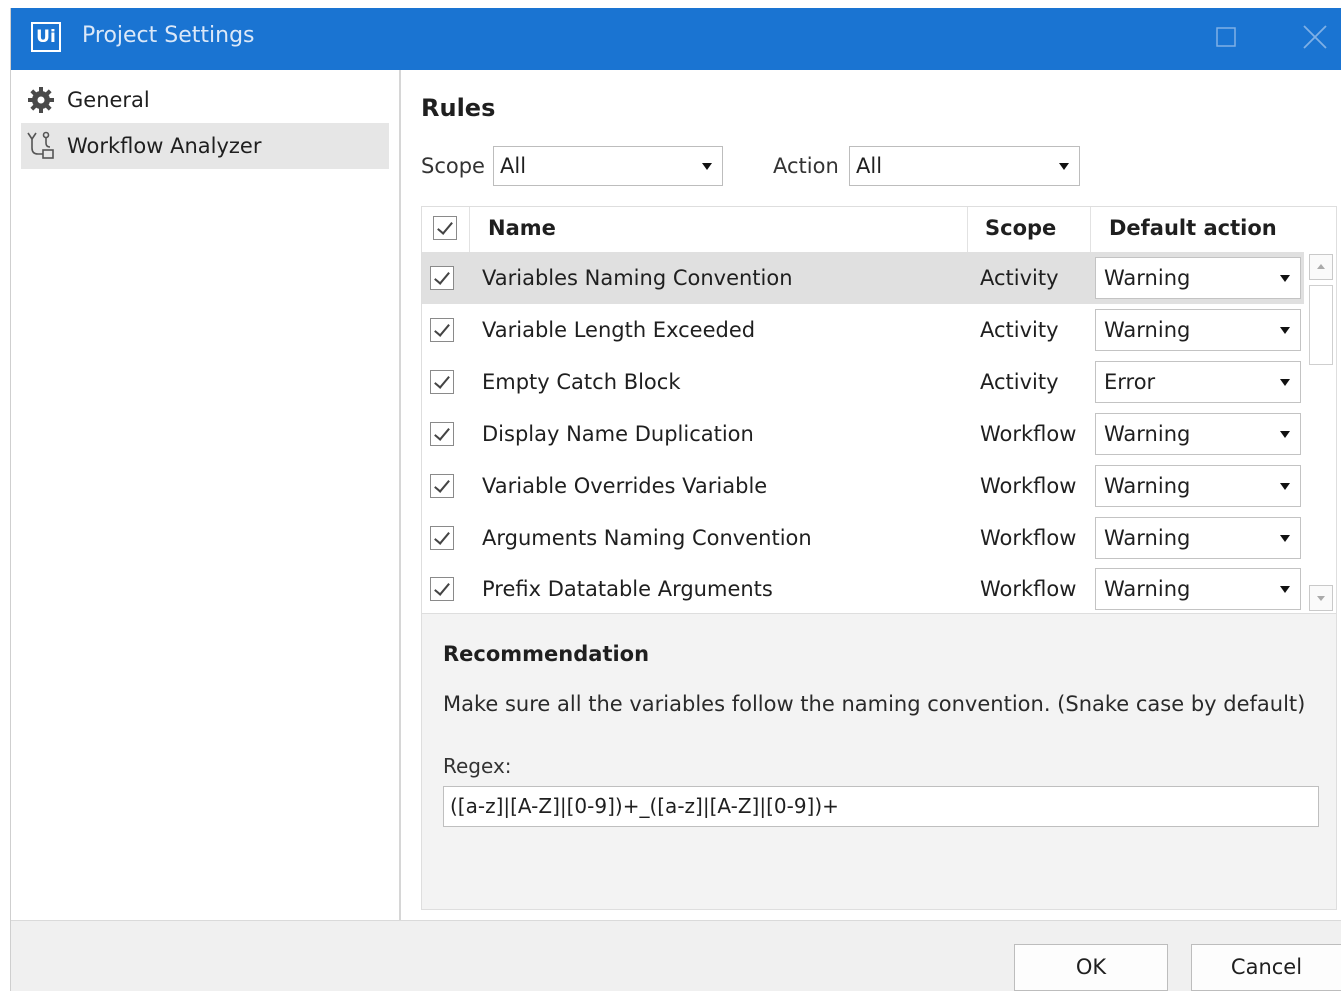  I want to click on action-filter-label: Action, so click(806, 166).